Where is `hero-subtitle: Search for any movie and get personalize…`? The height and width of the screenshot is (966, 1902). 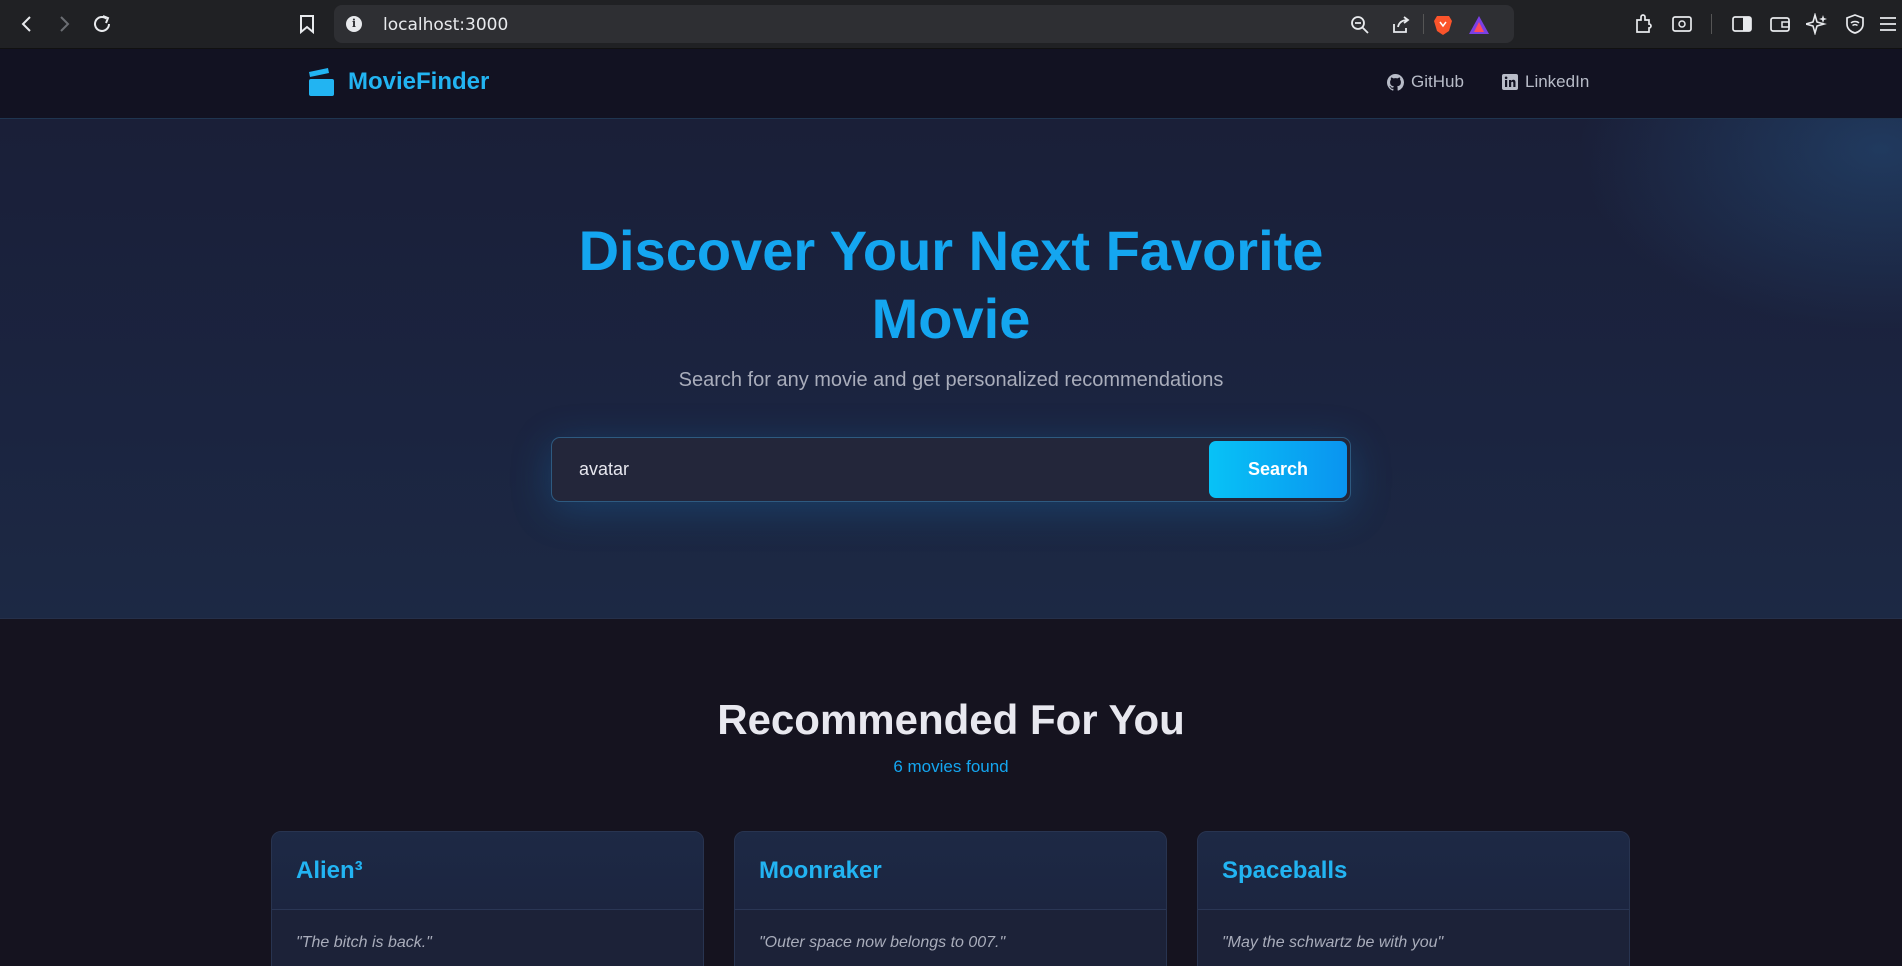 hero-subtitle: Search for any movie and get personalize… is located at coordinates (951, 380).